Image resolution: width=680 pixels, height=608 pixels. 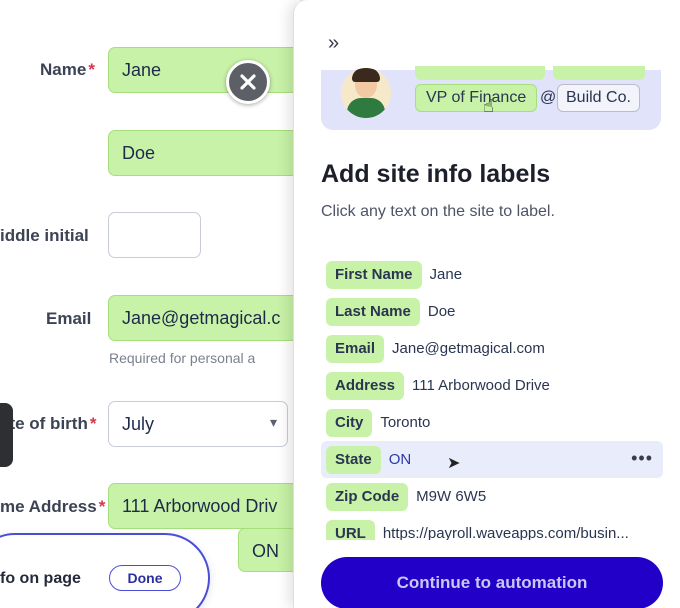 I want to click on field-chip: Last Name, so click(x=373, y=311).